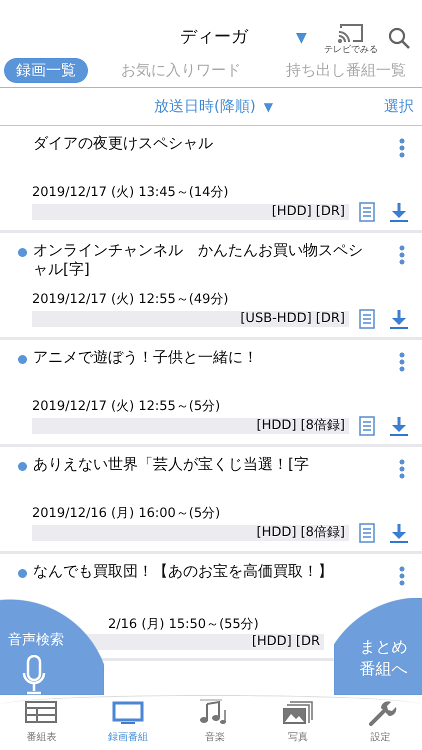 The width and height of the screenshot is (422, 750). I want to click on recording-datetime: 2019/12/17 (火) 13:45～(14分), so click(130, 193).